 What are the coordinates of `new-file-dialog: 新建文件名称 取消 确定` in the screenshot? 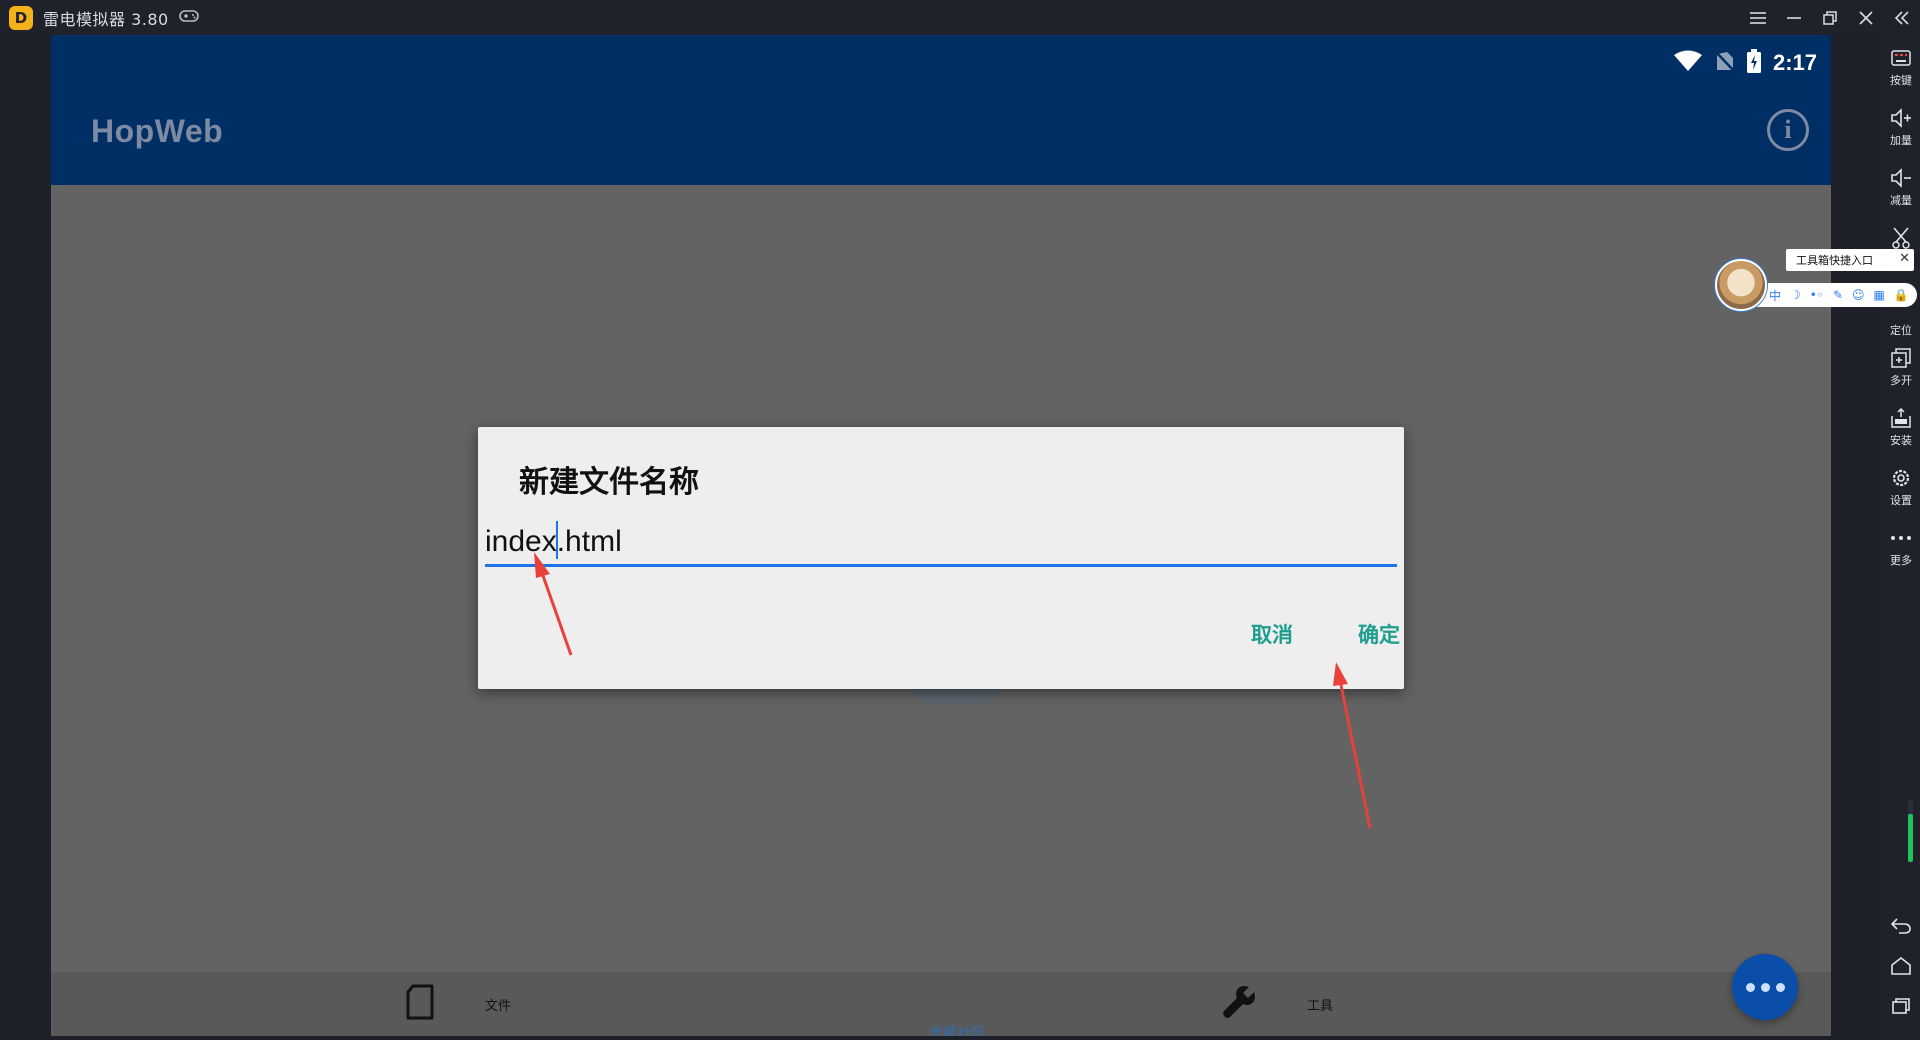 It's located at (941, 558).